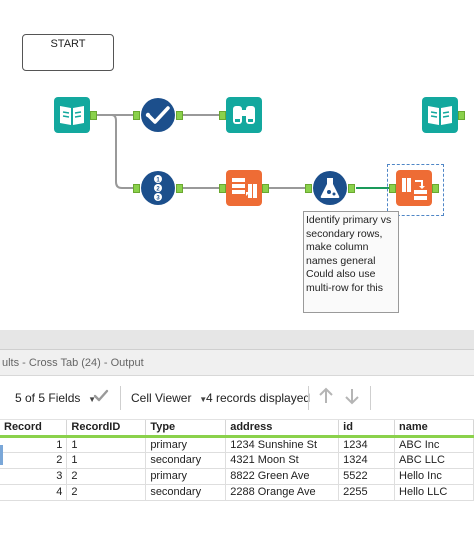 The image size is (474, 545). Describe the element at coordinates (367, 460) in the screenshot. I see `table-cell: 1324` at that location.